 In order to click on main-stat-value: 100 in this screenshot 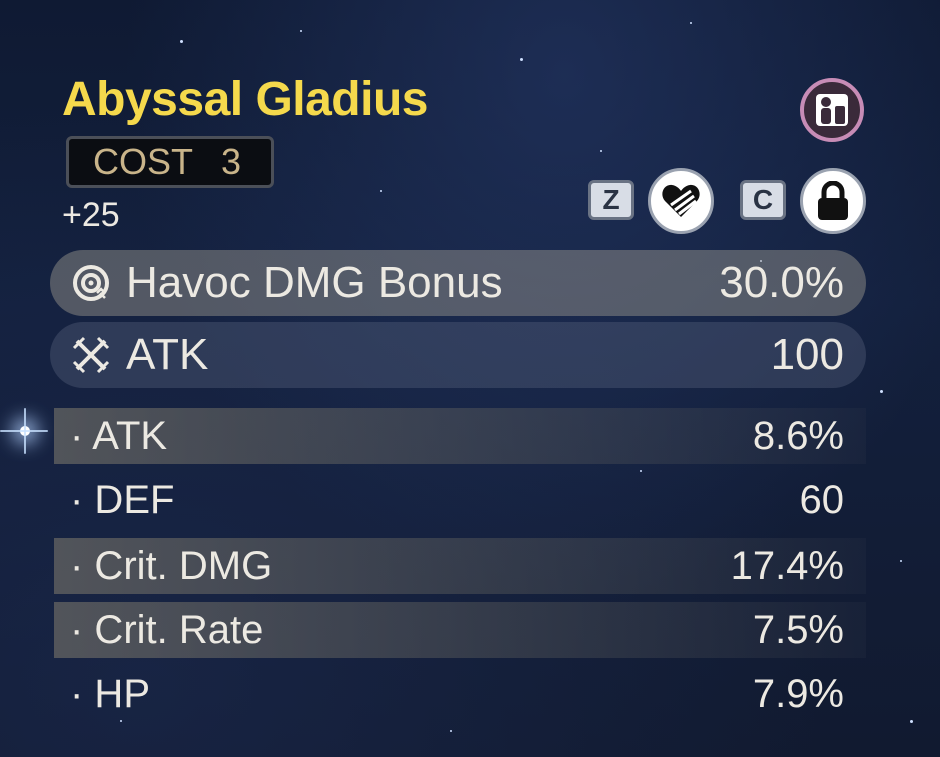, I will do `click(807, 354)`.